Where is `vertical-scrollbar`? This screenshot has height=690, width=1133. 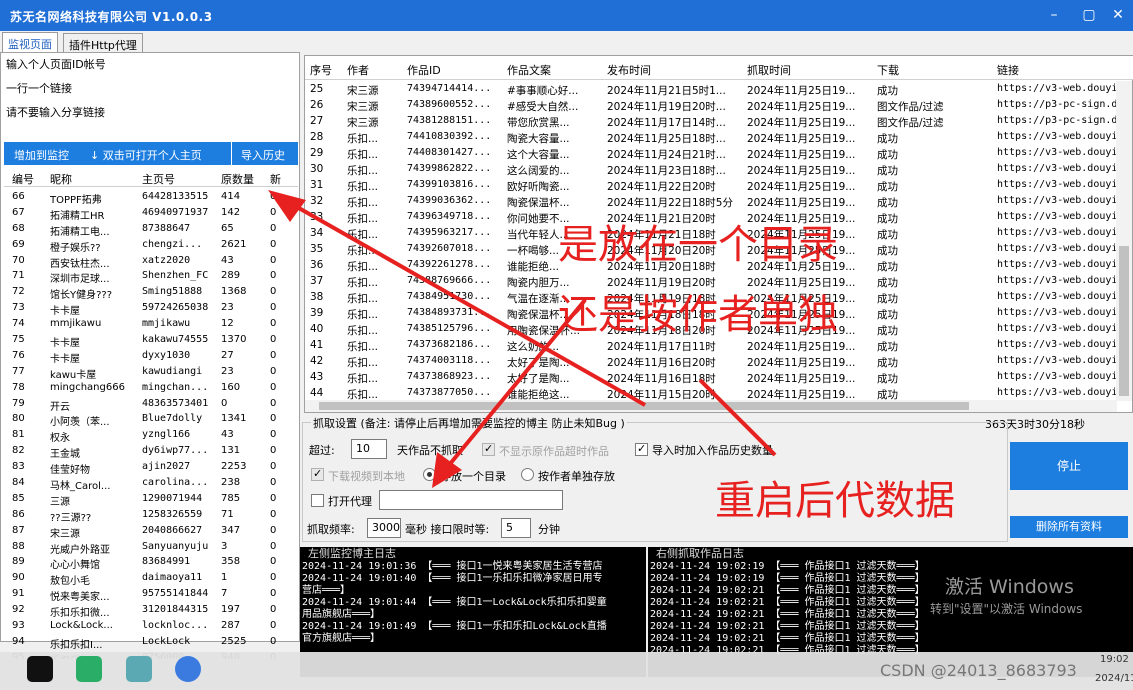
vertical-scrollbar is located at coordinates (1124, 241).